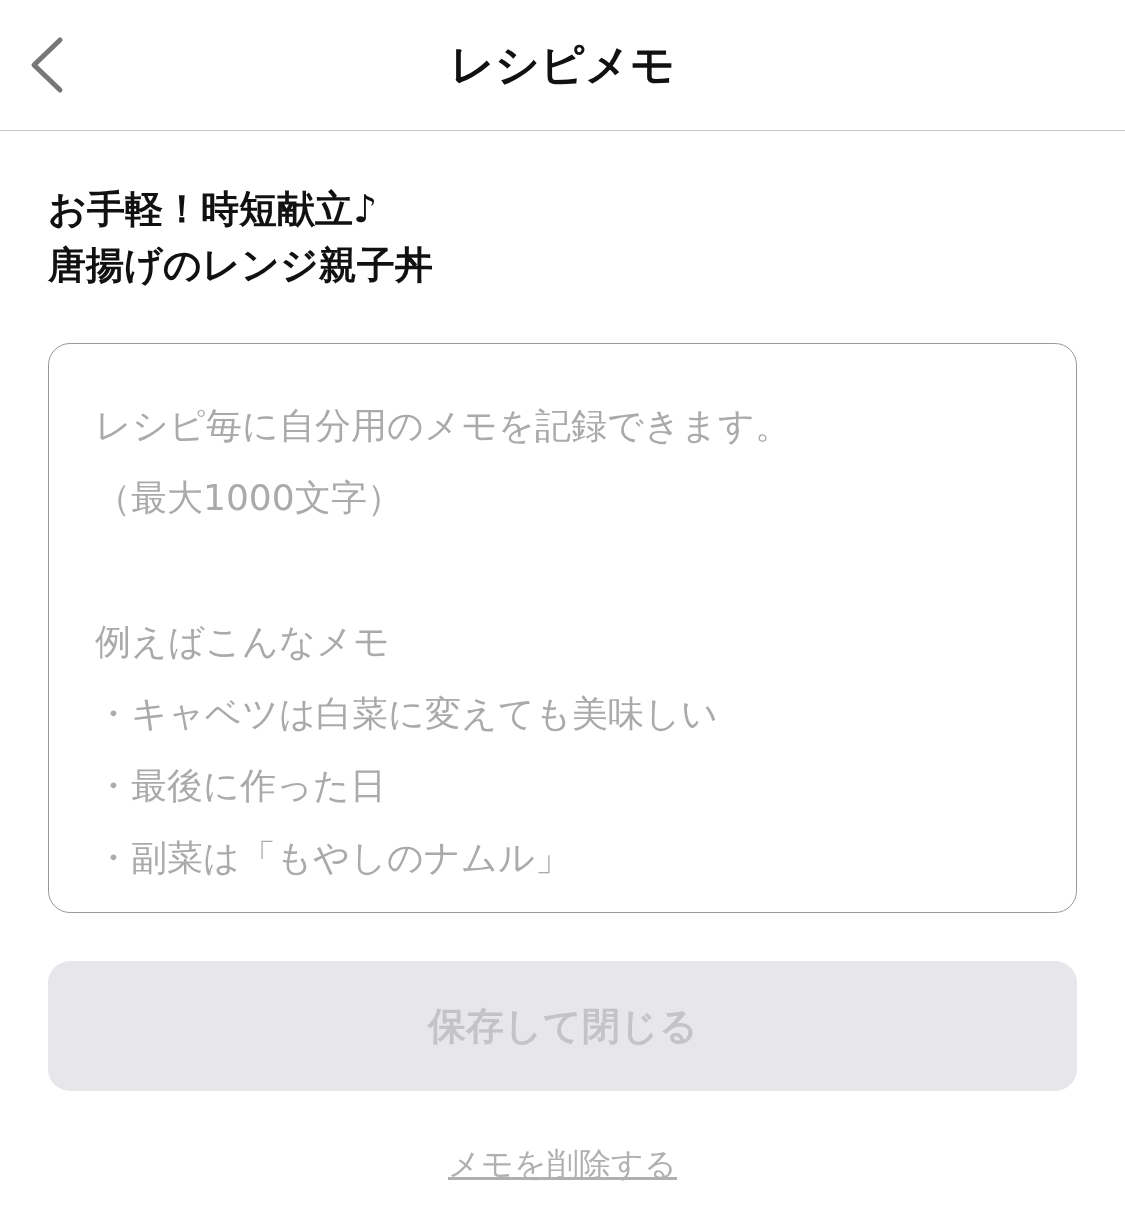 The image size is (1125, 1221). I want to click on placeholder-text: ・最後に作った日, so click(240, 786).